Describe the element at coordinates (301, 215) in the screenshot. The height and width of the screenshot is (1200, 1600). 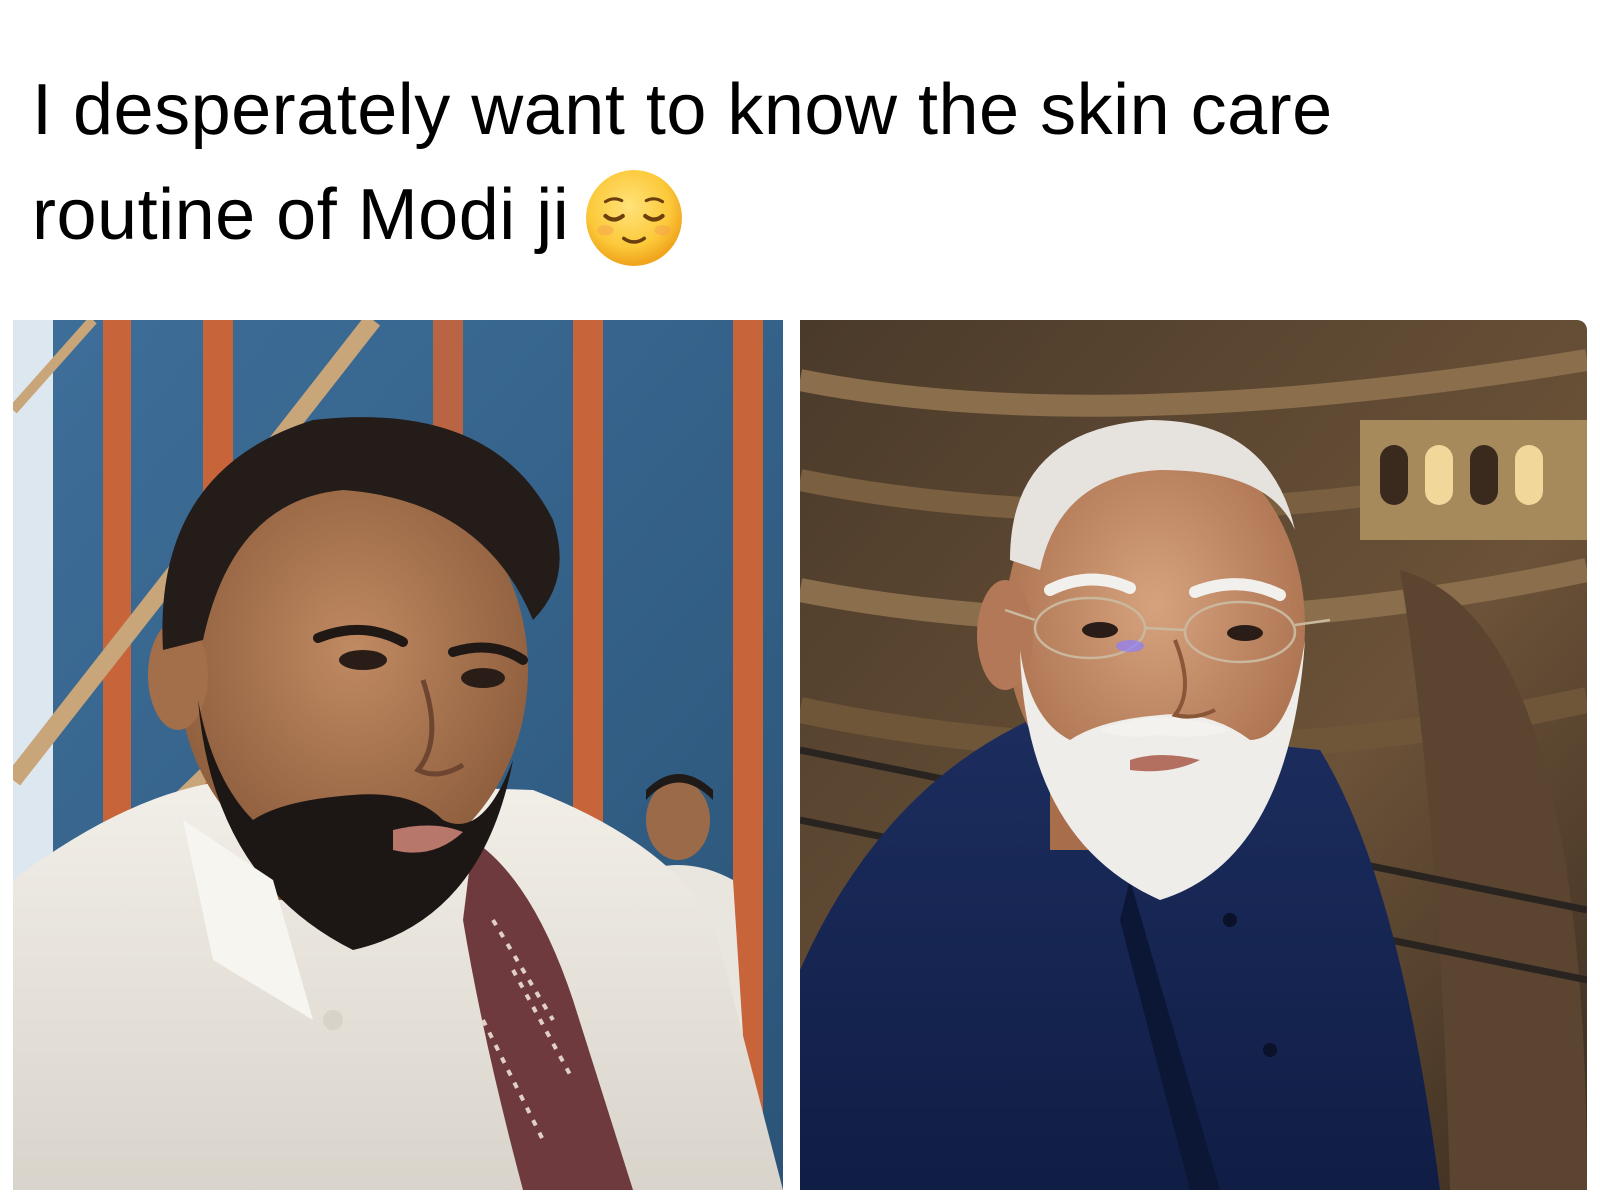
I see `caption-line-2-text: routine of Modi ji` at that location.